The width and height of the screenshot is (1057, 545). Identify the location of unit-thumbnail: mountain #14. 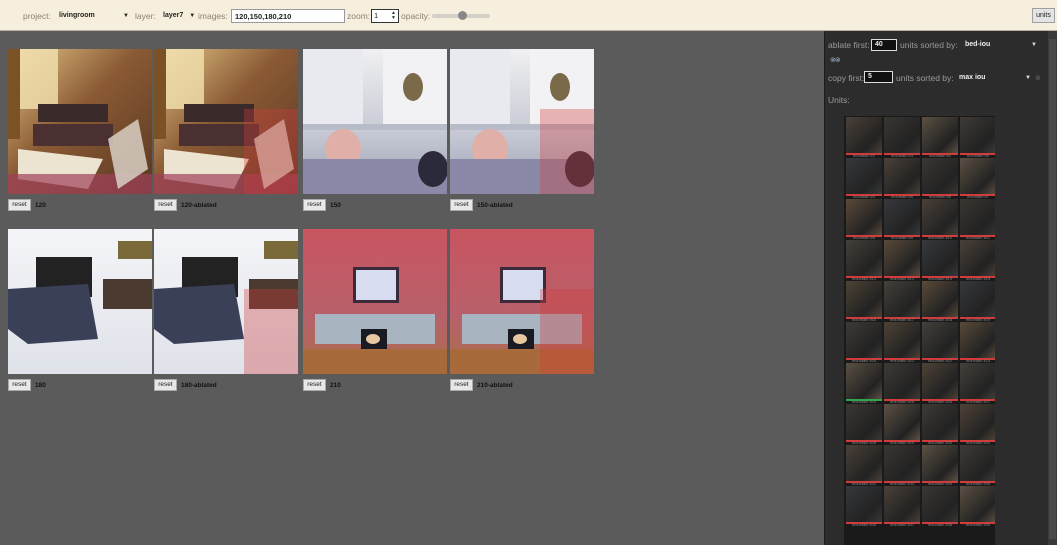
(940, 260).